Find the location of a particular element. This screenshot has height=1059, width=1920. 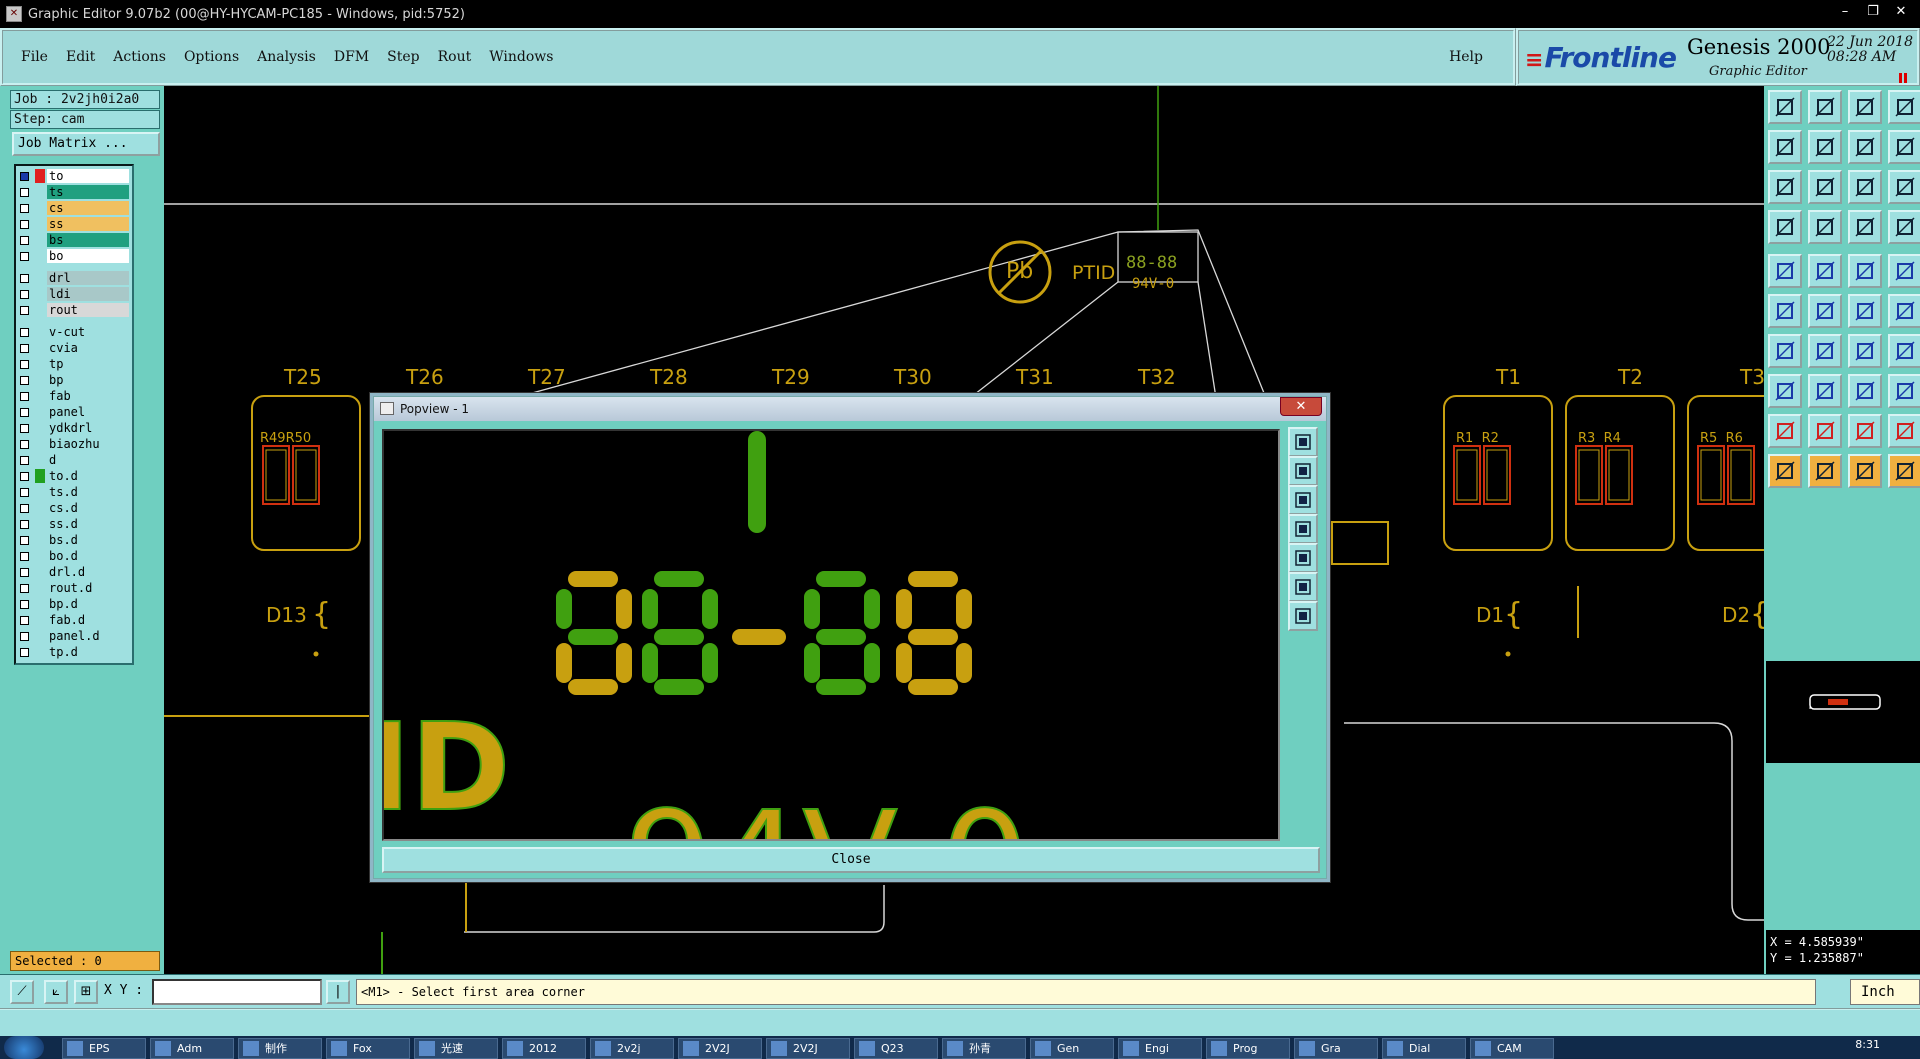

taskbar-item: Gra is located at coordinates (1336, 1048).